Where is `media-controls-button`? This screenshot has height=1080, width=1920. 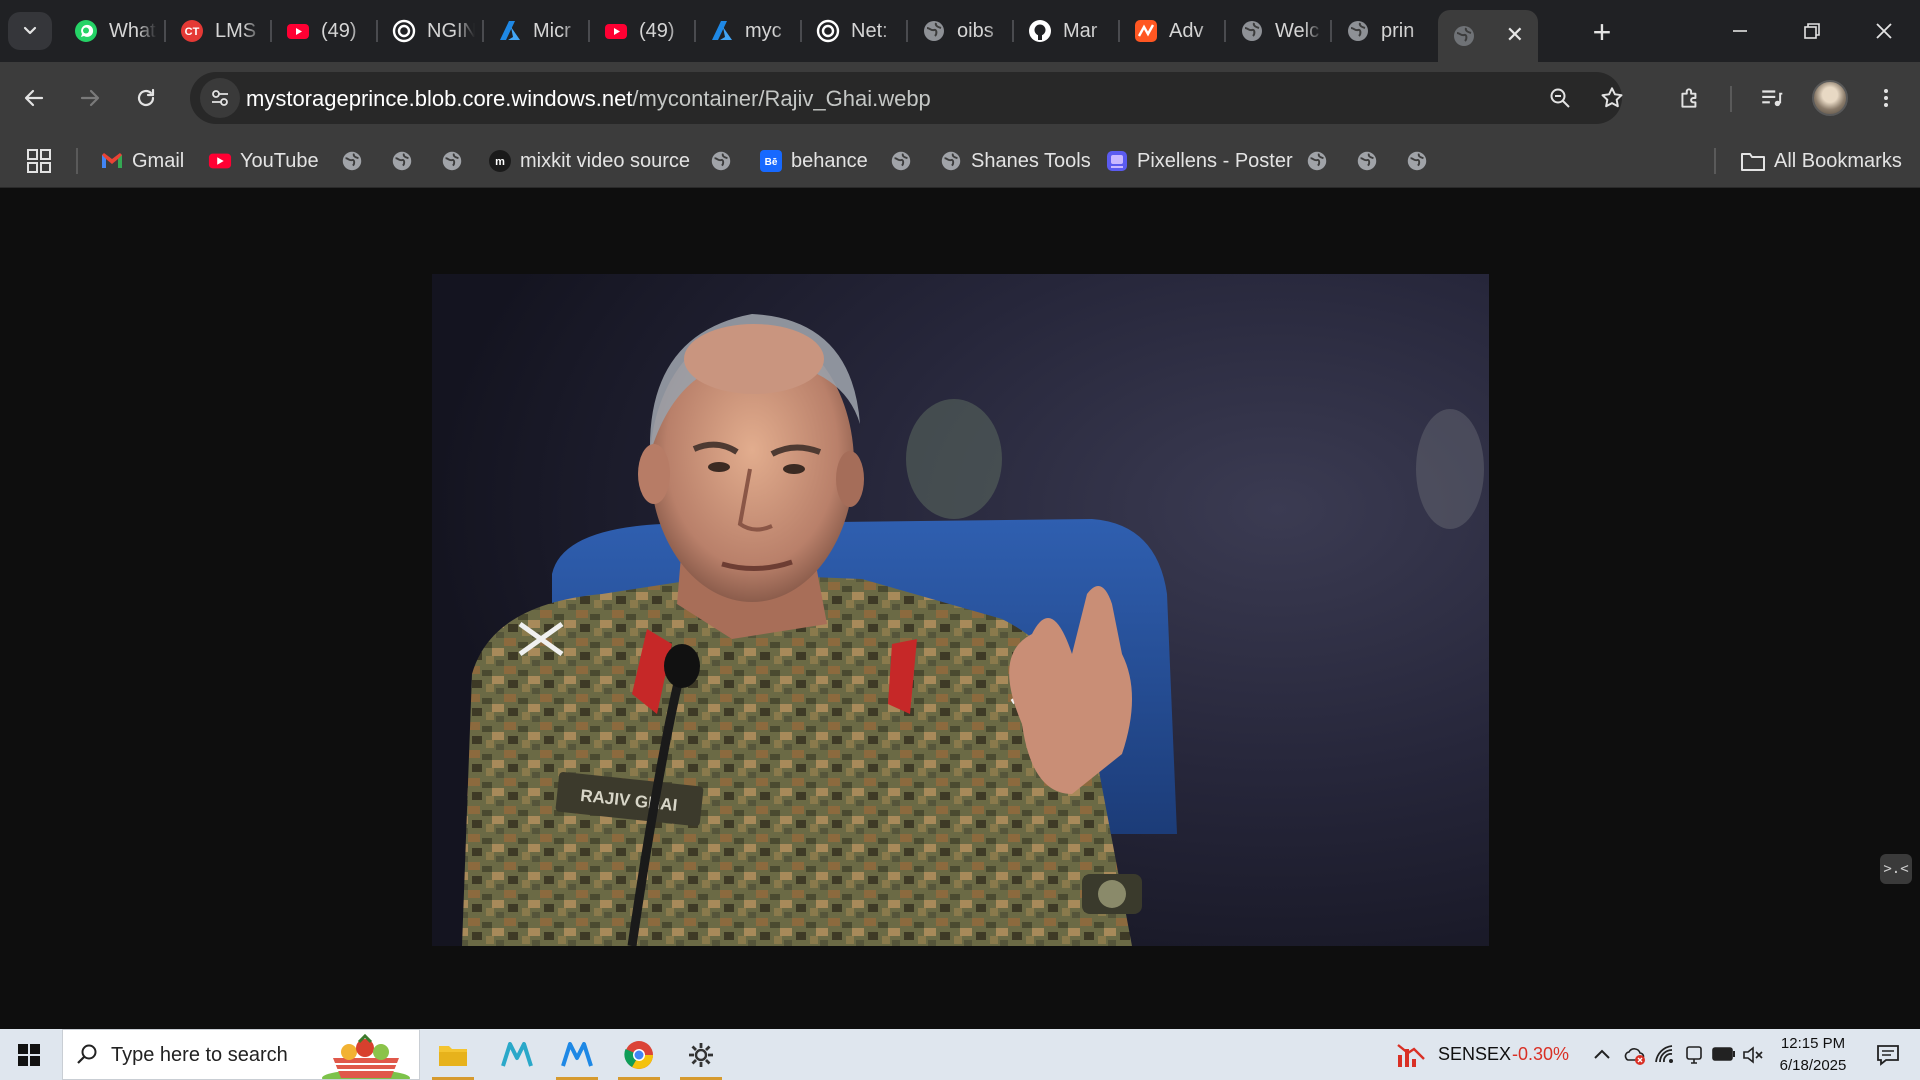 media-controls-button is located at coordinates (1772, 98).